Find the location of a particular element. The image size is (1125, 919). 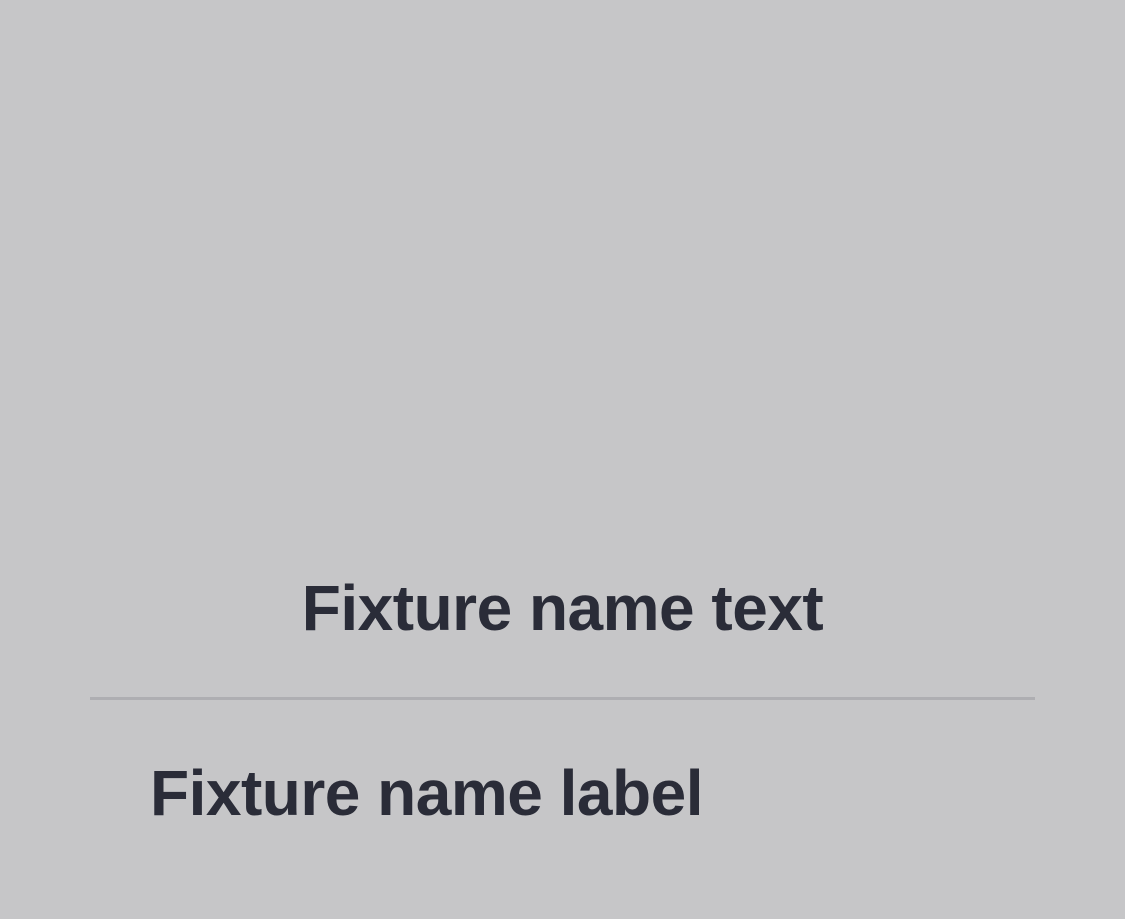

fixture-name-text: Fixture name text is located at coordinates (562, 608).